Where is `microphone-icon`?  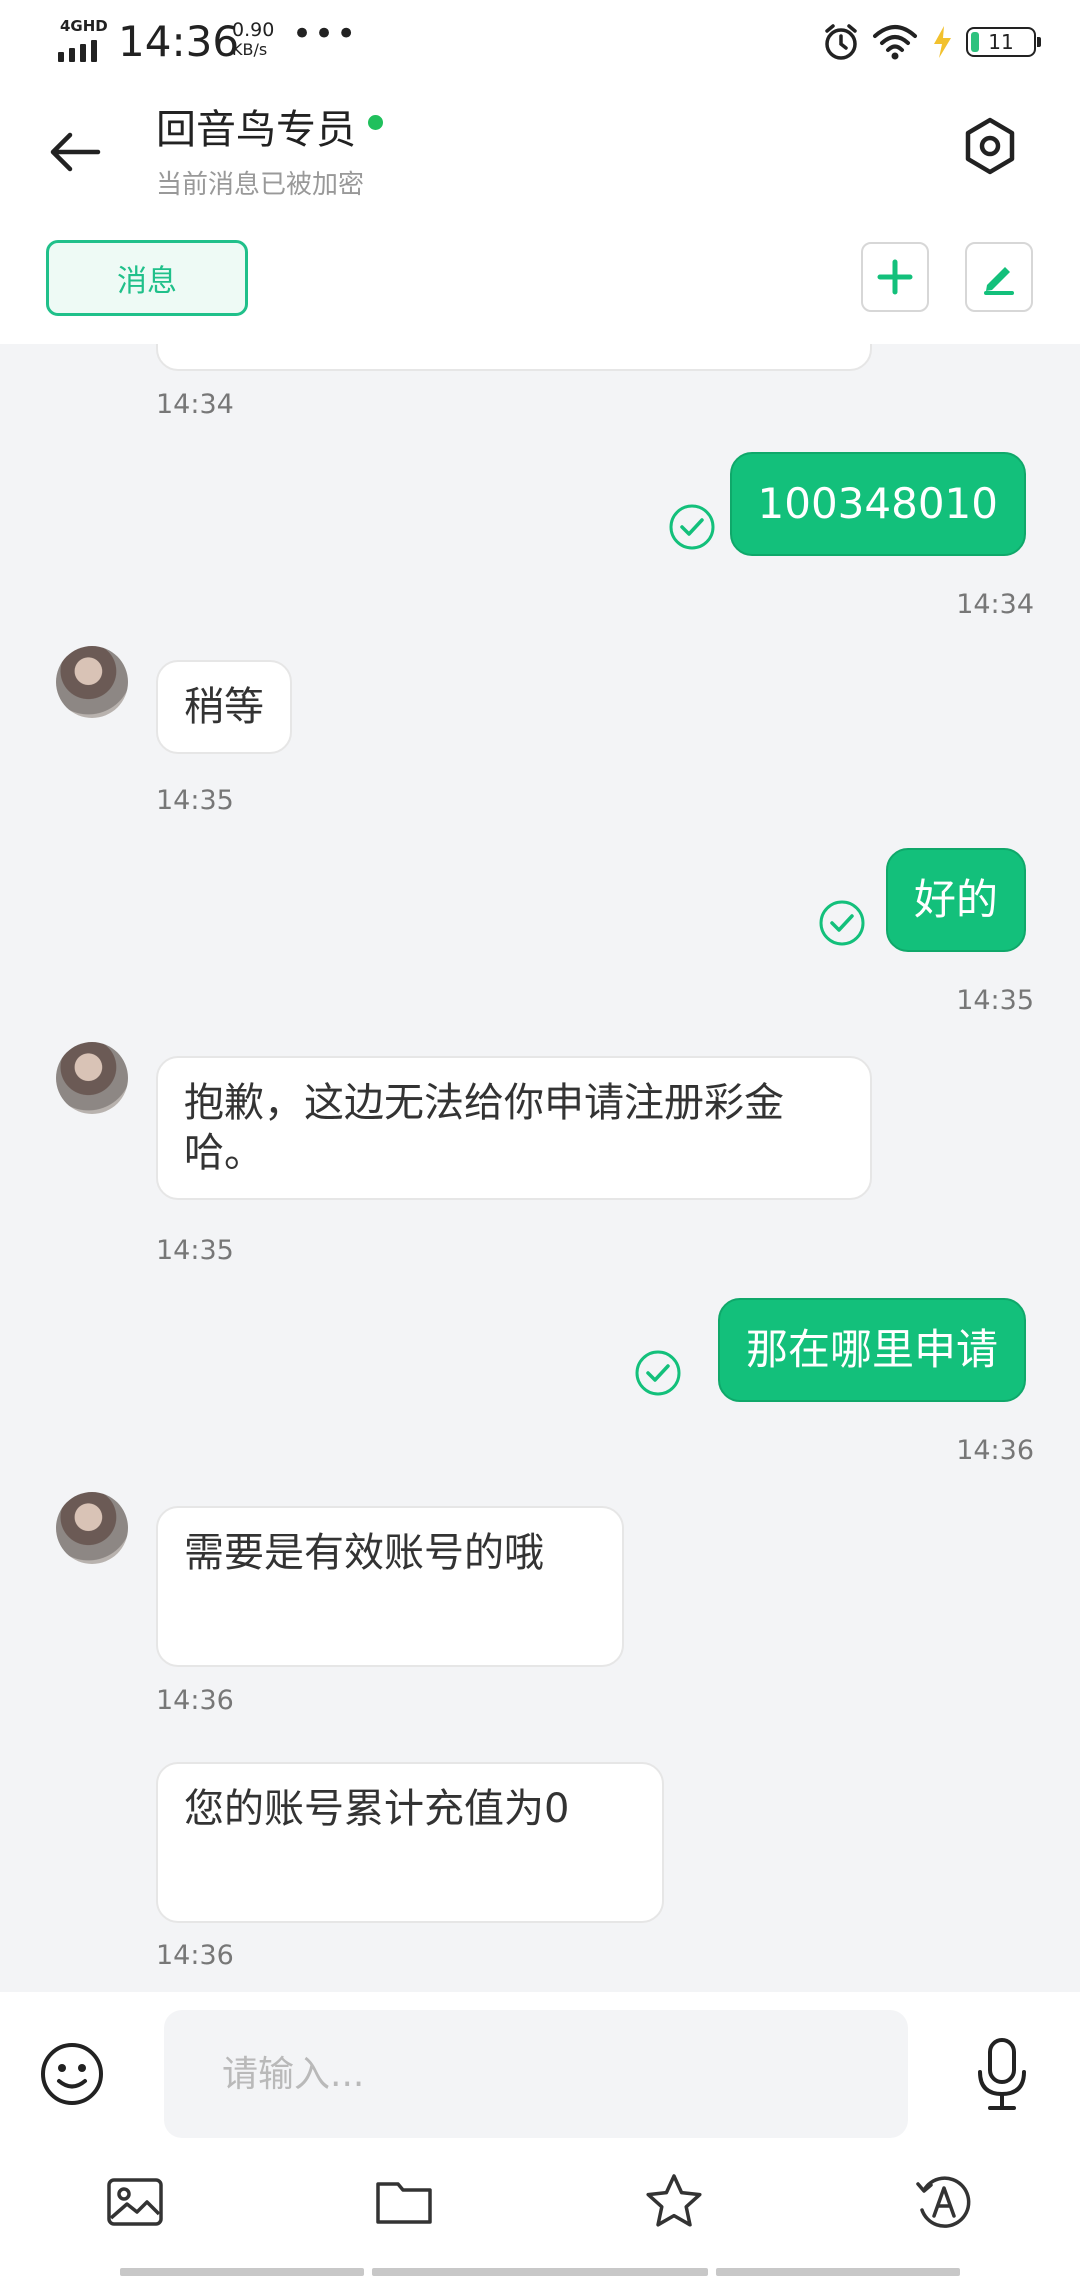
microphone-icon is located at coordinates (1002, 2074).